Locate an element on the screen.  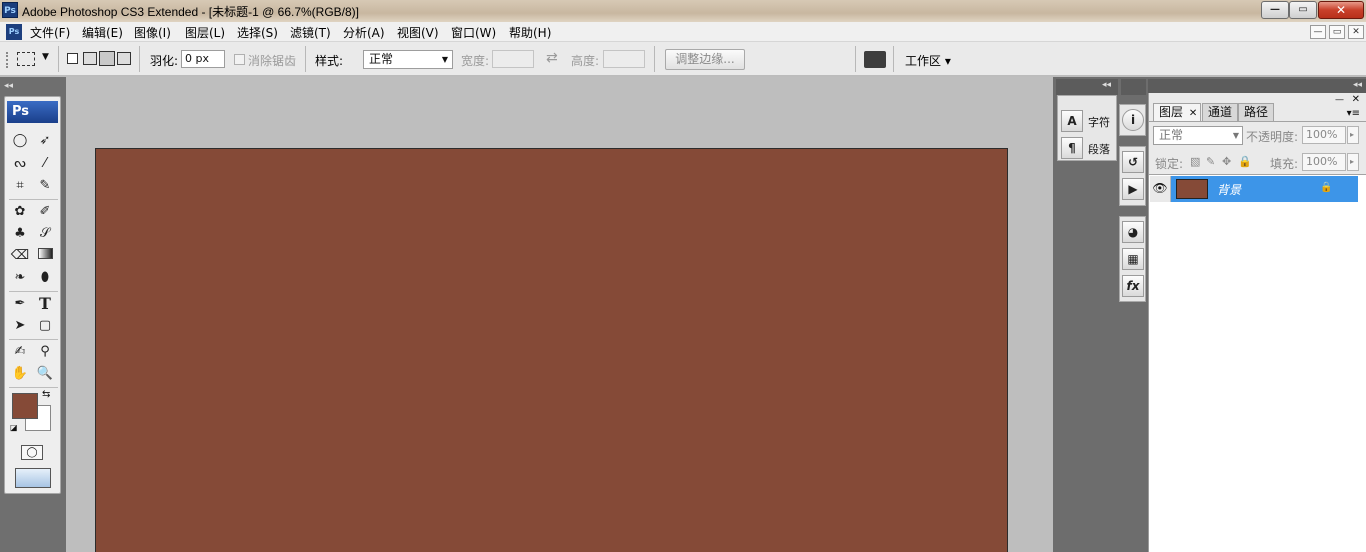
subtract-from-selection-icon is located at coordinates (107, 58).